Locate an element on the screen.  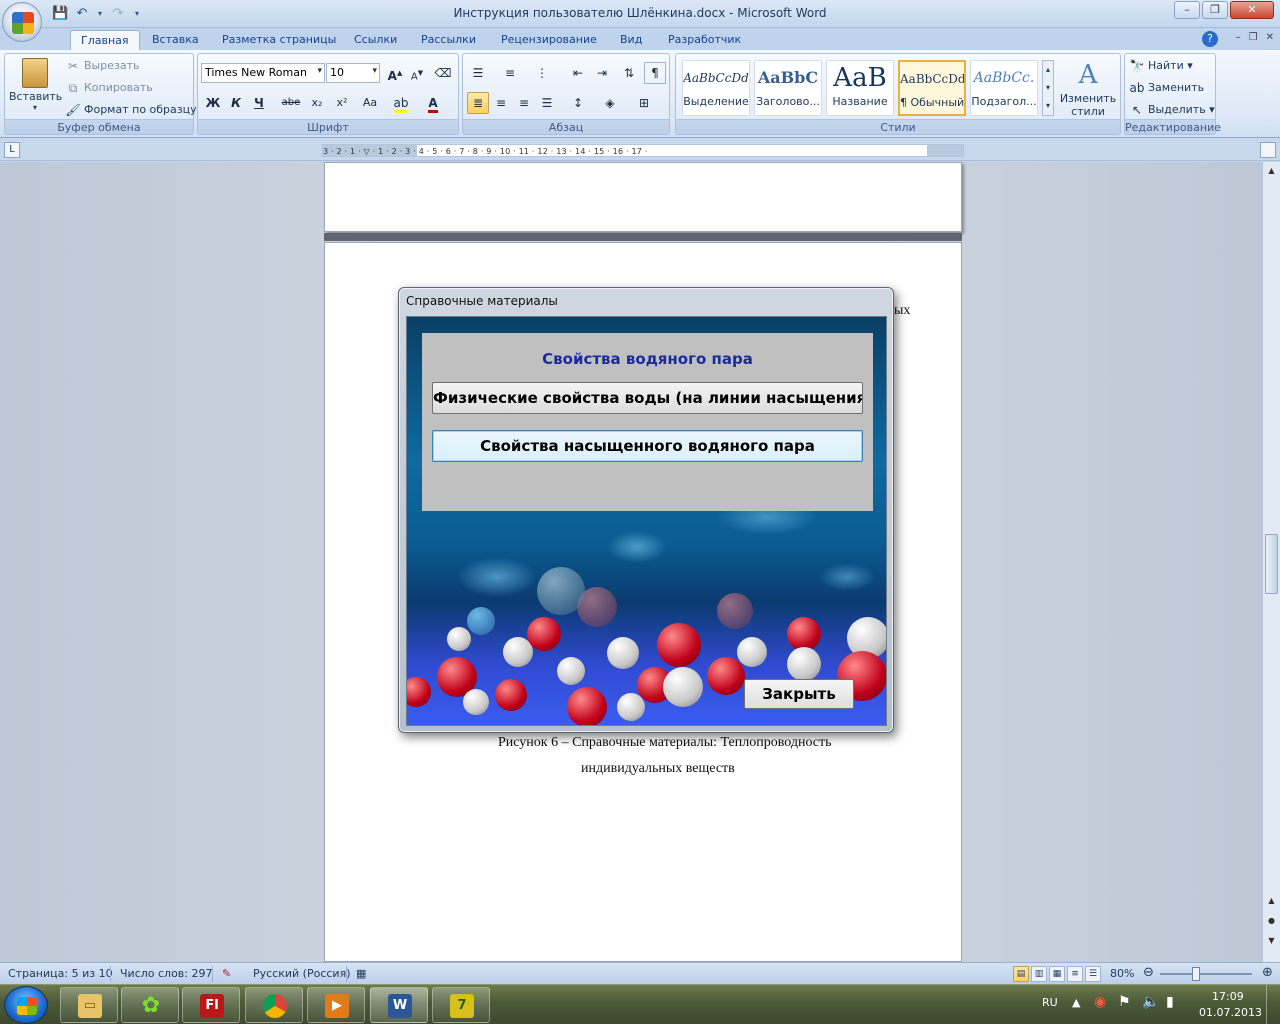
scroll-down-page-icon: ▼ is located at coordinates (1271, 941).